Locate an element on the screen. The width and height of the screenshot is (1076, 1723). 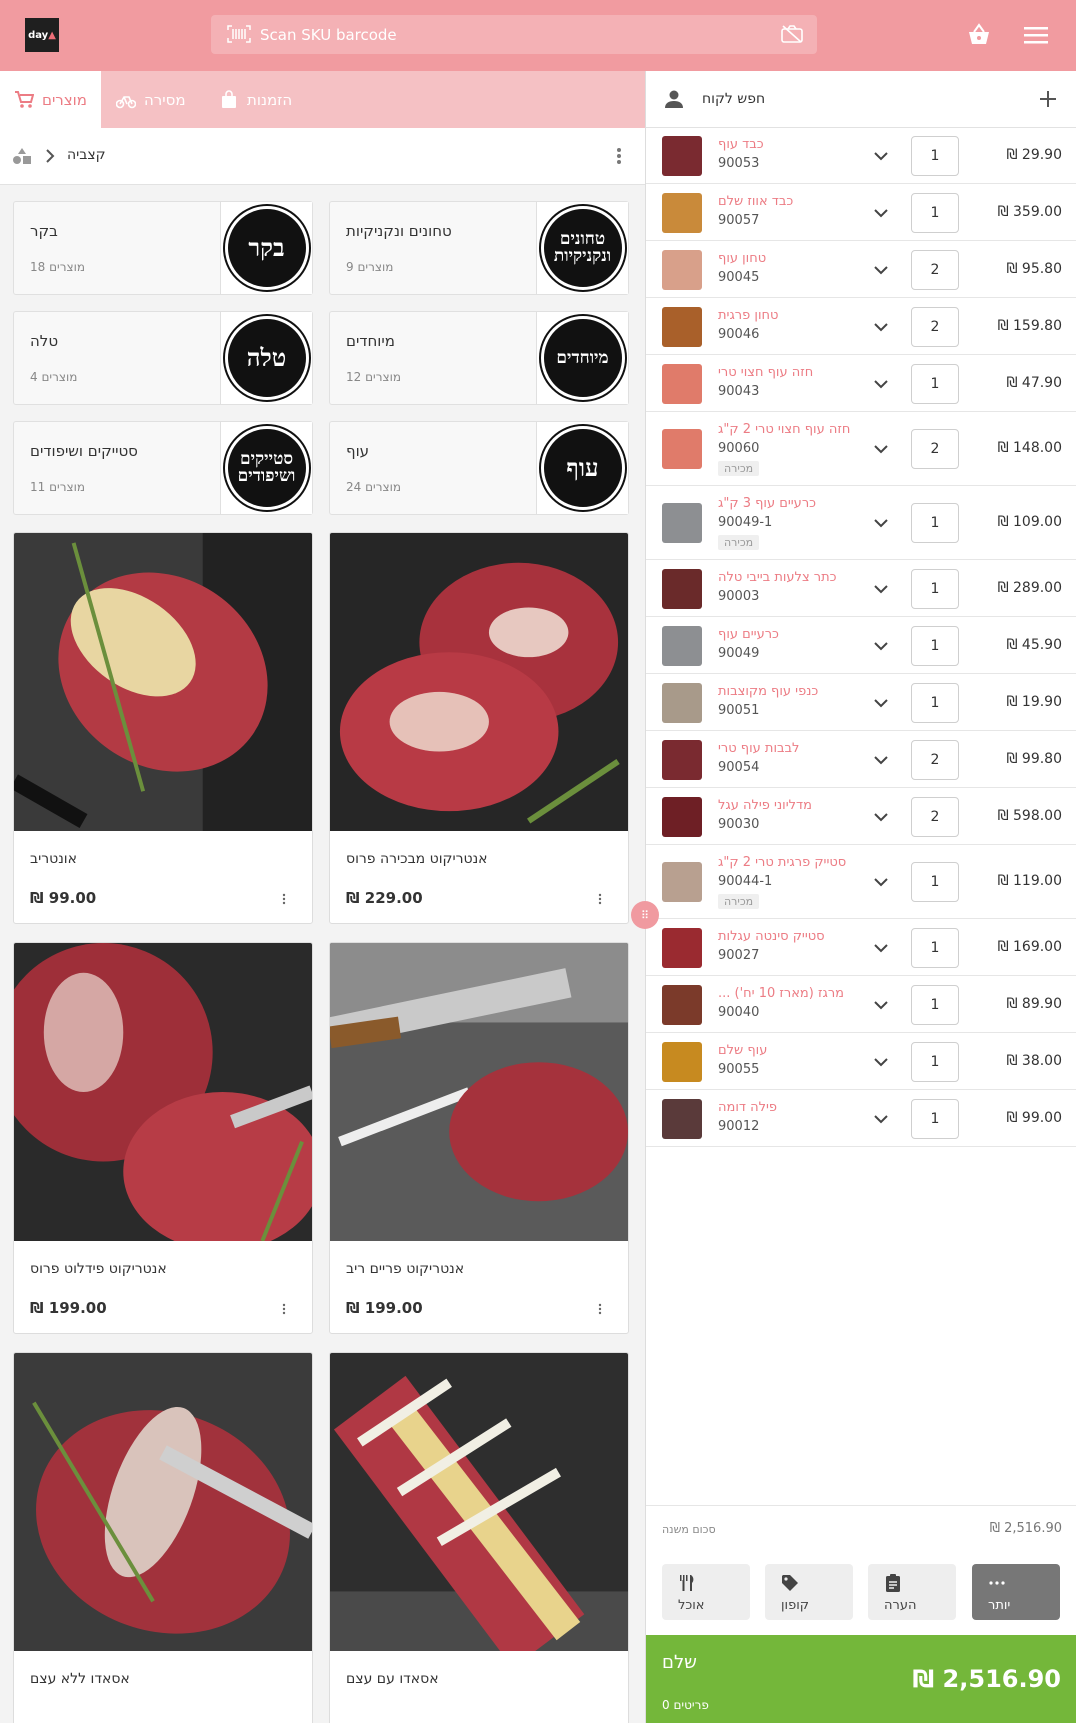
categories-icon is located at coordinates (22, 156).